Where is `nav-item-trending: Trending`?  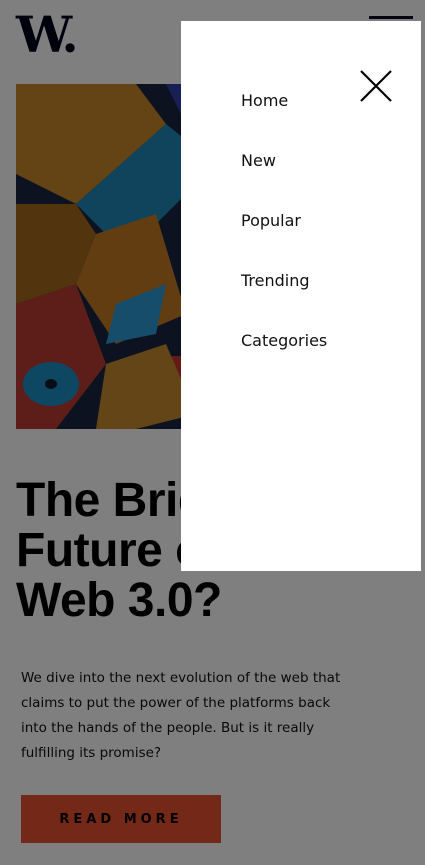 nav-item-trending: Trending is located at coordinates (284, 301).